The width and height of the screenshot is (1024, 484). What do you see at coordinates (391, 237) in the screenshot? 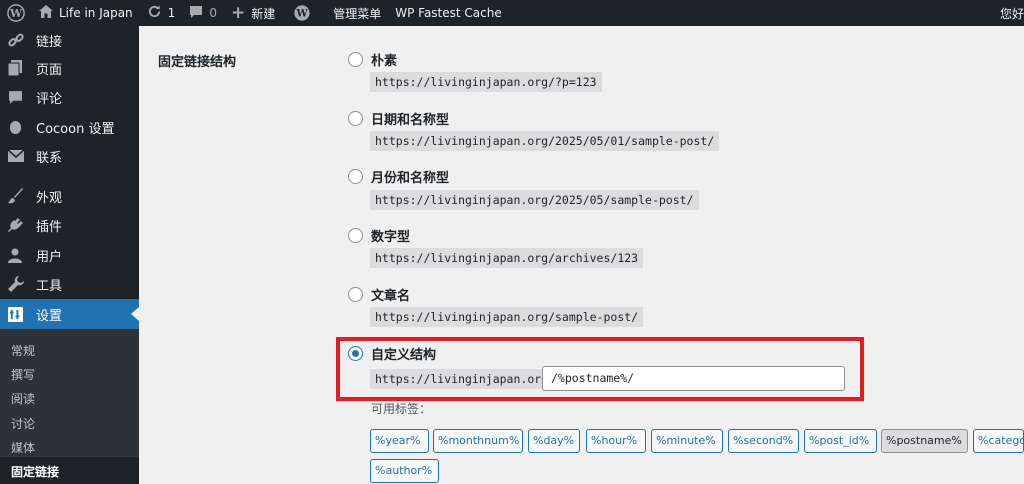
I see `option-label: 数字型` at bounding box center [391, 237].